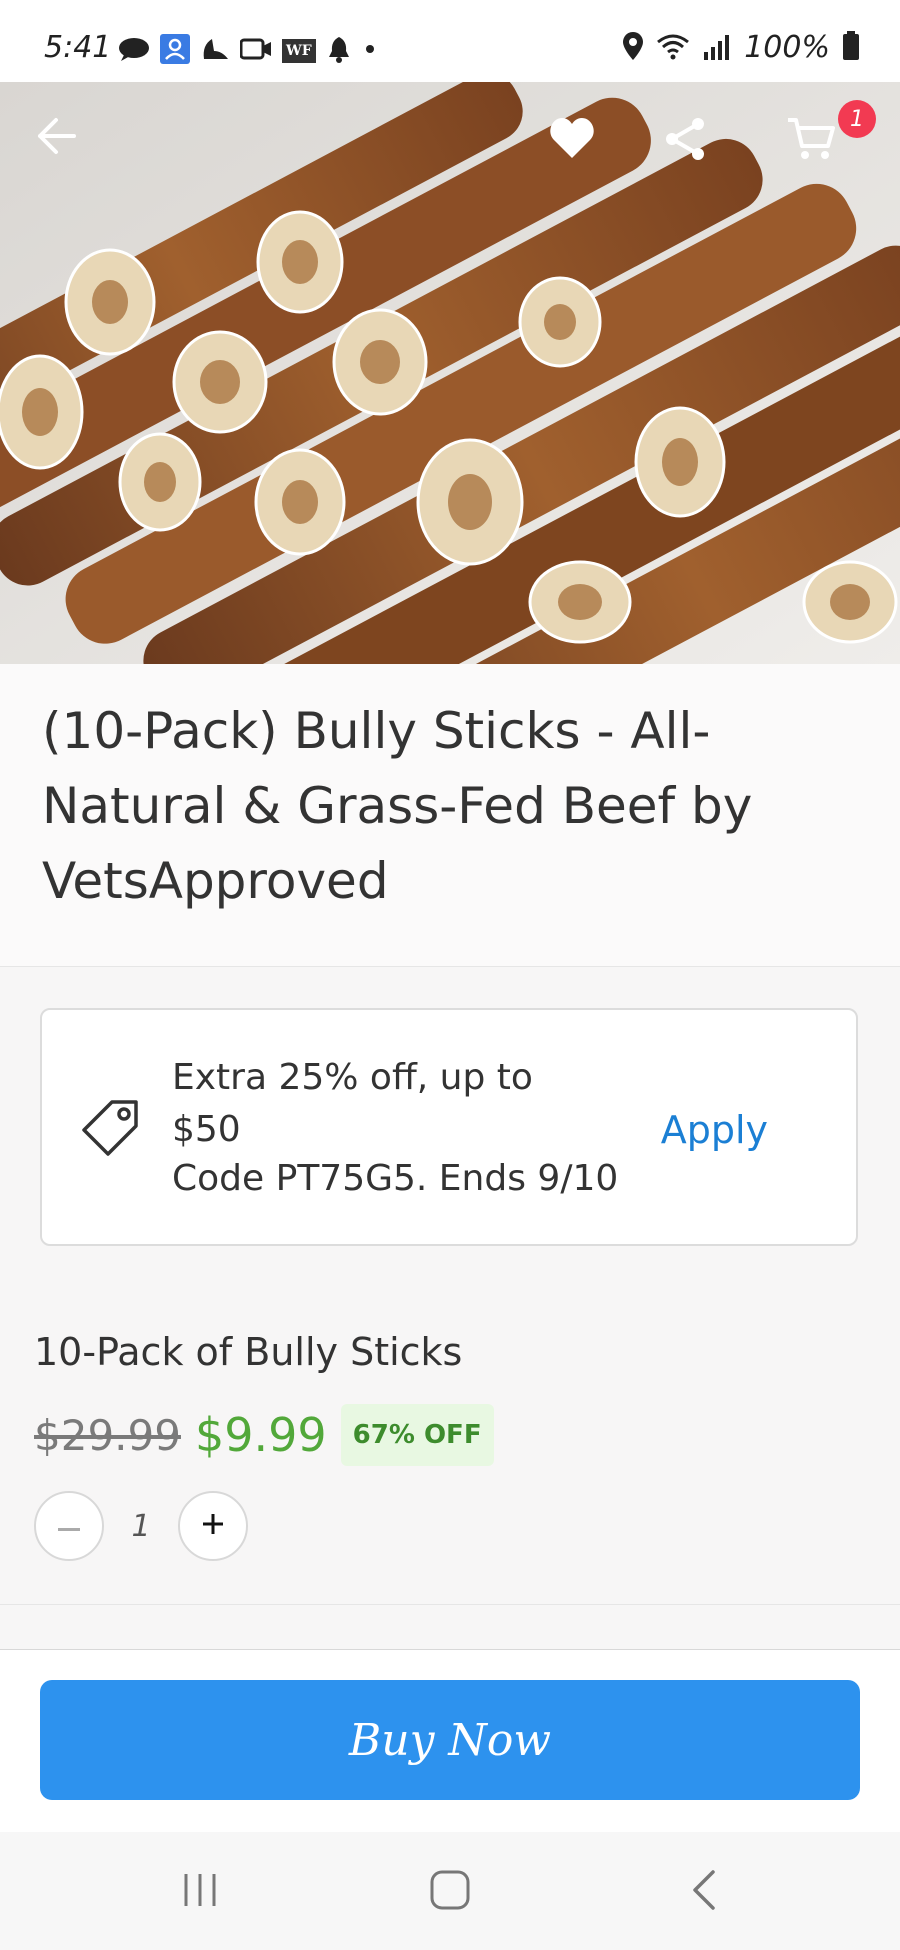 The height and width of the screenshot is (1950, 900). What do you see at coordinates (69, 151) in the screenshot?
I see `back-button` at bounding box center [69, 151].